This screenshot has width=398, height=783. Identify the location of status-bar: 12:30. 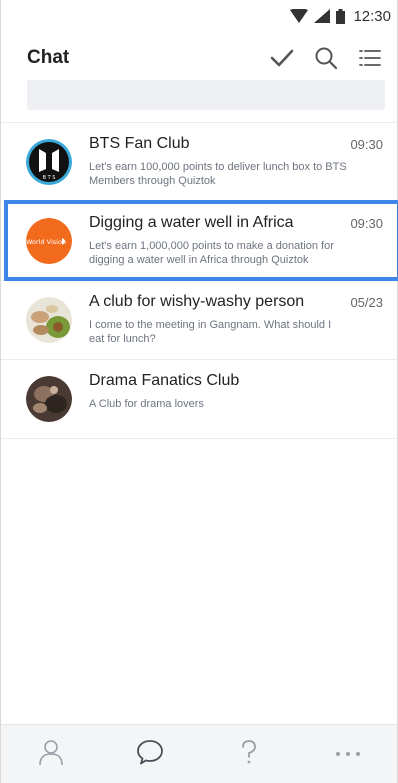
(199, 16).